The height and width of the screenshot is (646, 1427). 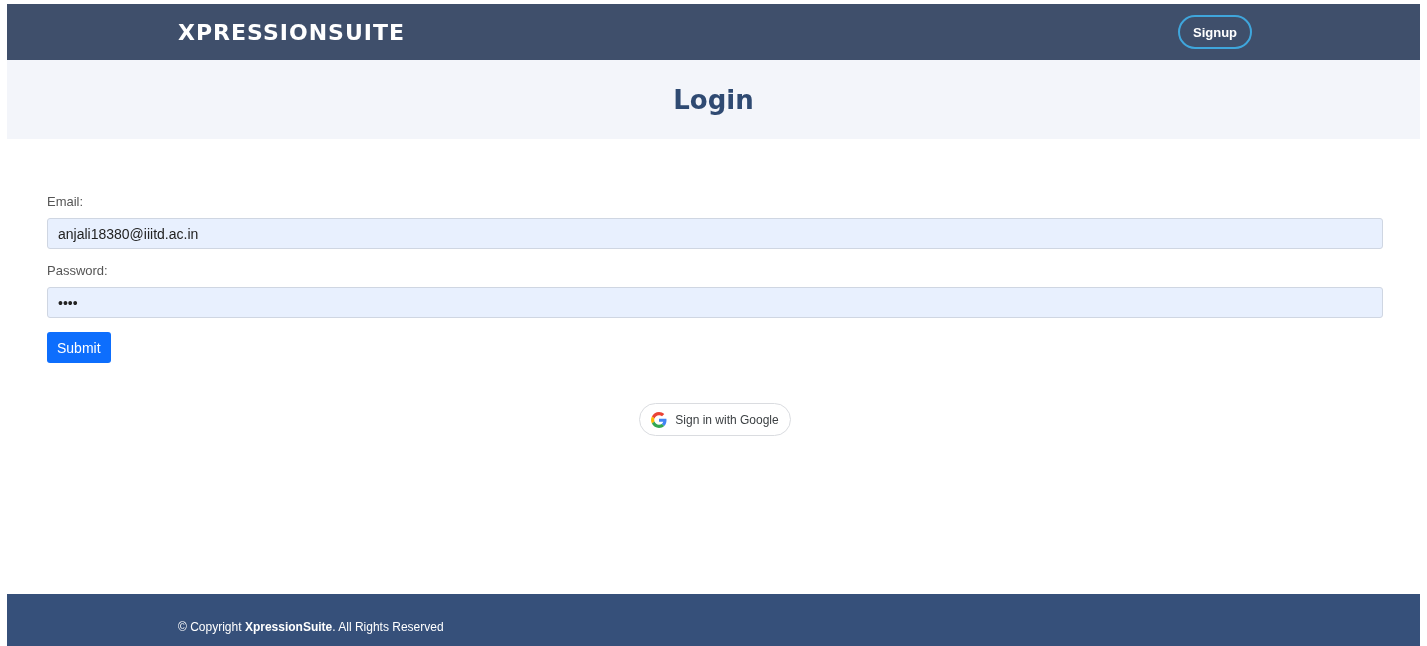 What do you see at coordinates (715, 419) in the screenshot?
I see `google-sign-in-button: Sign in with Google` at bounding box center [715, 419].